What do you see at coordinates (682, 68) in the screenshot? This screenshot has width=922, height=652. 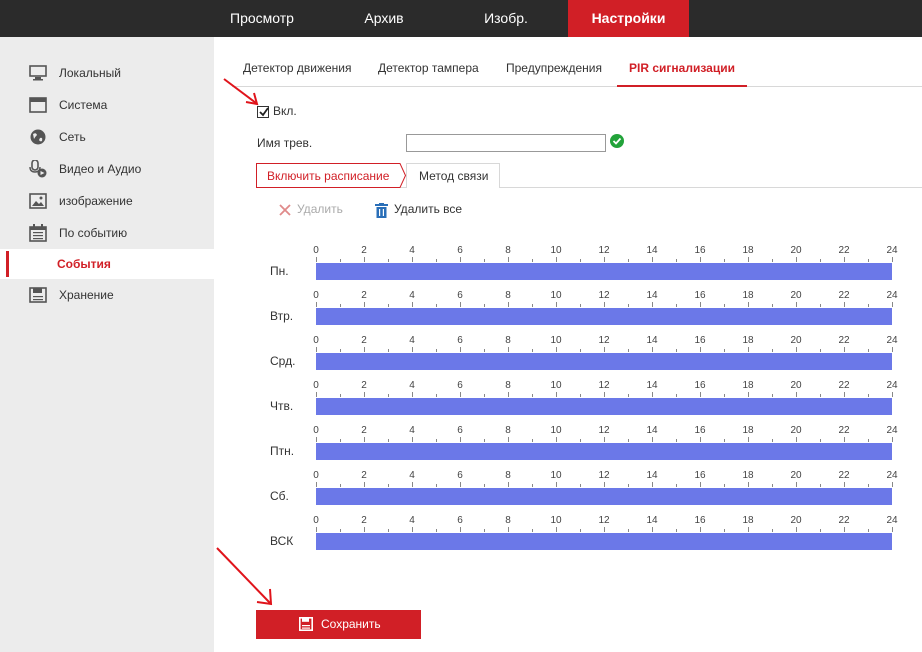 I see `tab-pir-alarm: PIR сигнализации` at bounding box center [682, 68].